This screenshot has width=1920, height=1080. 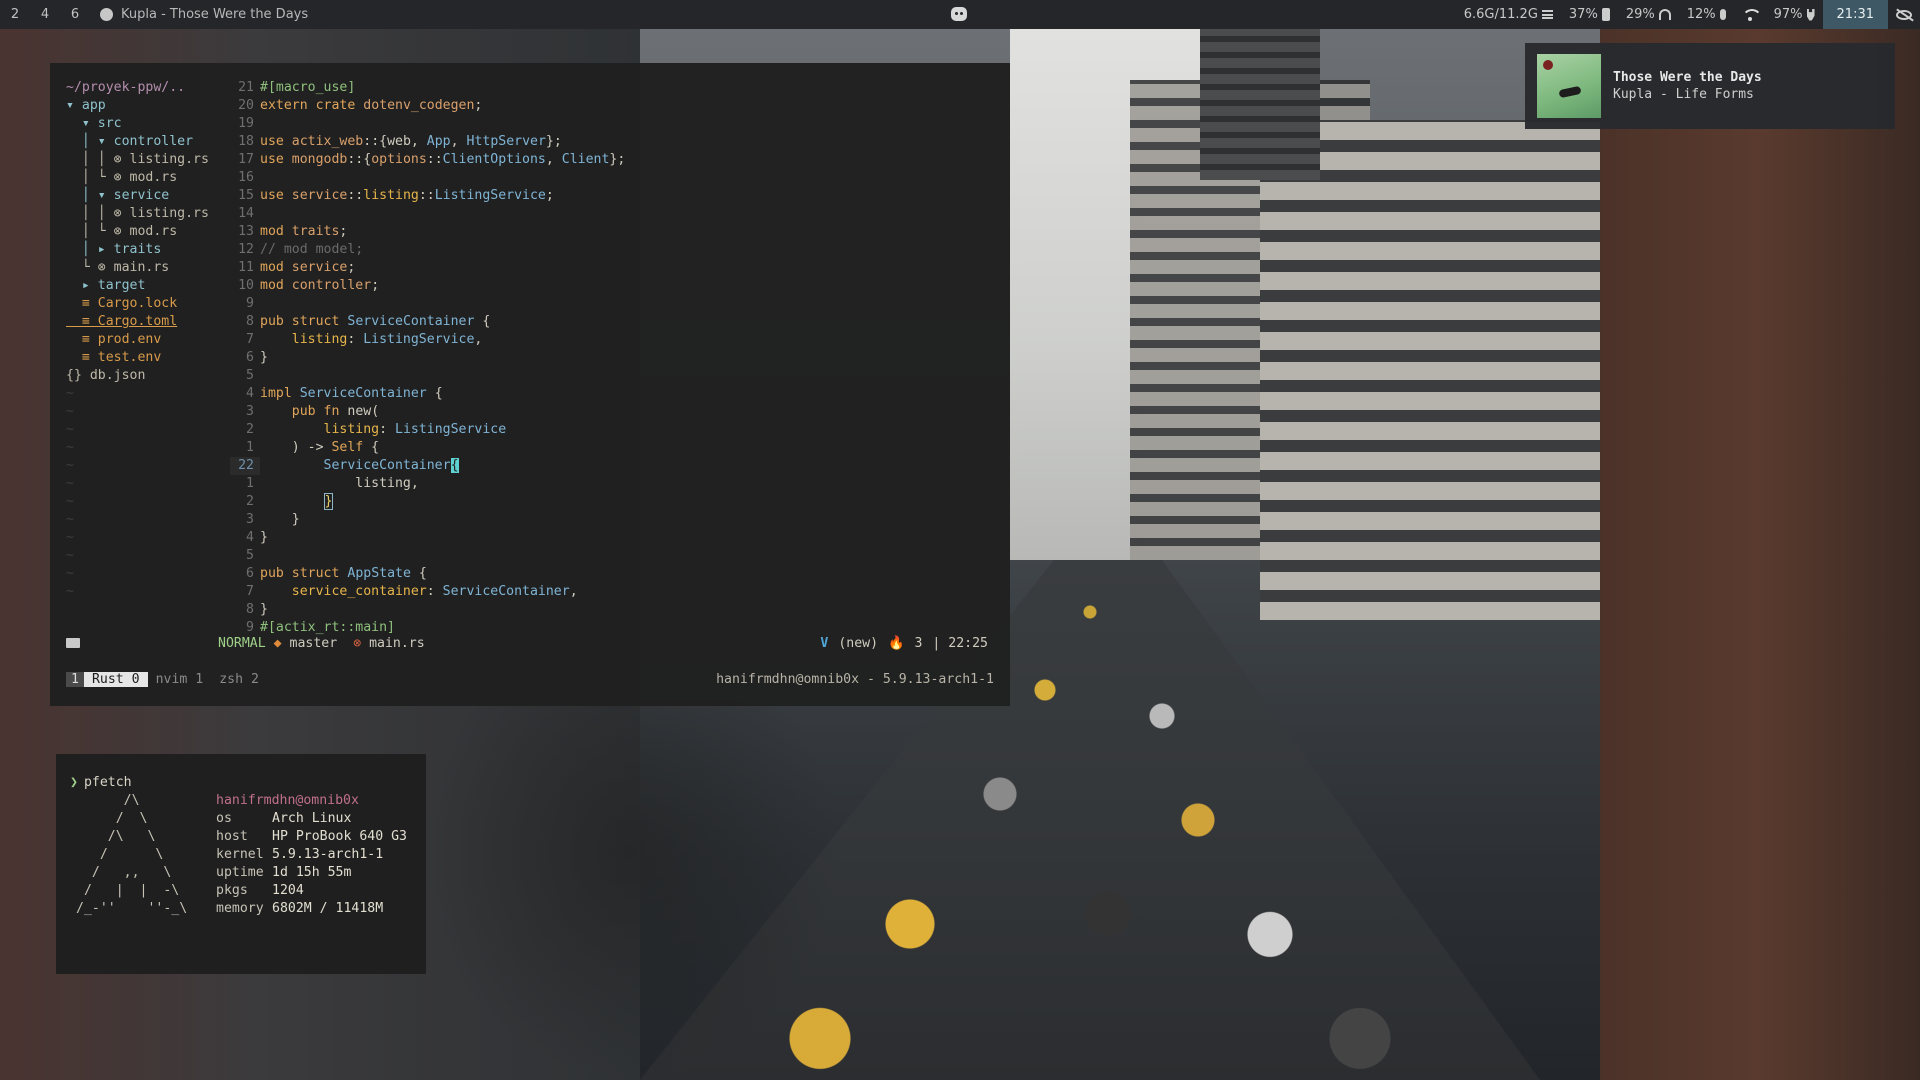 I want to click on code-line: 2 listing: ListingService, so click(x=615, y=430).